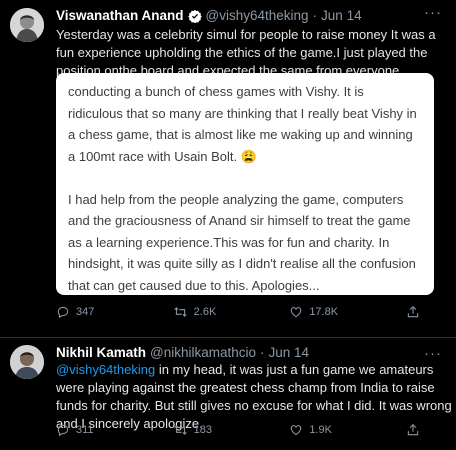 This screenshot has width=456, height=450. Describe the element at coordinates (334, 430) in the screenshot. I see `like-button: 1.9K` at that location.